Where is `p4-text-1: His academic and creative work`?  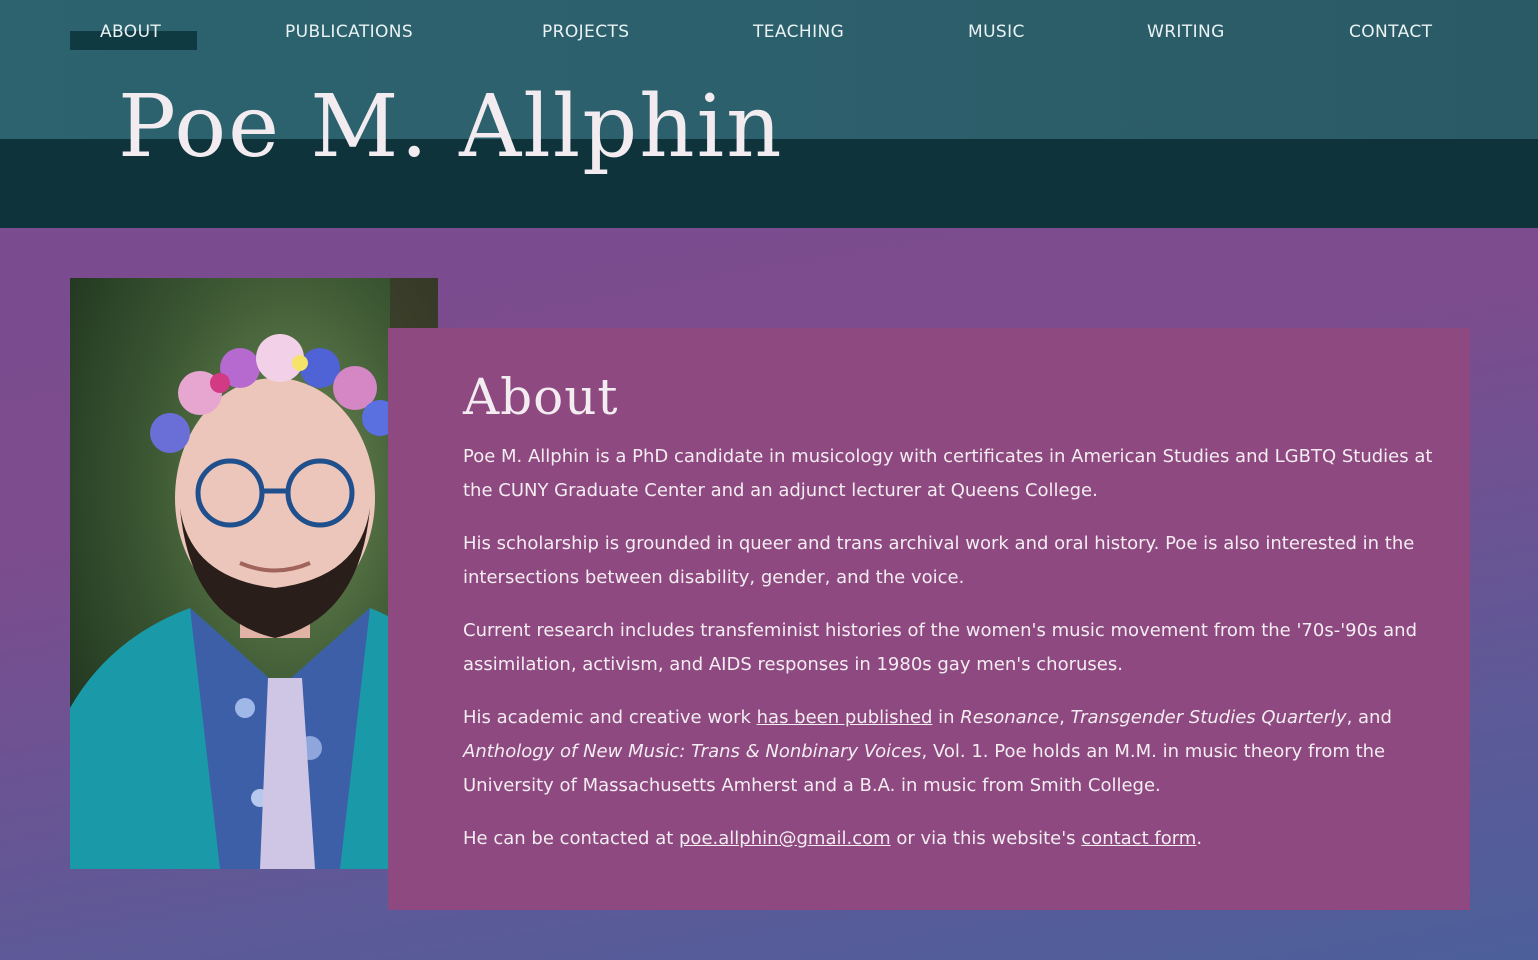 p4-text-1: His academic and creative work is located at coordinates (610, 717).